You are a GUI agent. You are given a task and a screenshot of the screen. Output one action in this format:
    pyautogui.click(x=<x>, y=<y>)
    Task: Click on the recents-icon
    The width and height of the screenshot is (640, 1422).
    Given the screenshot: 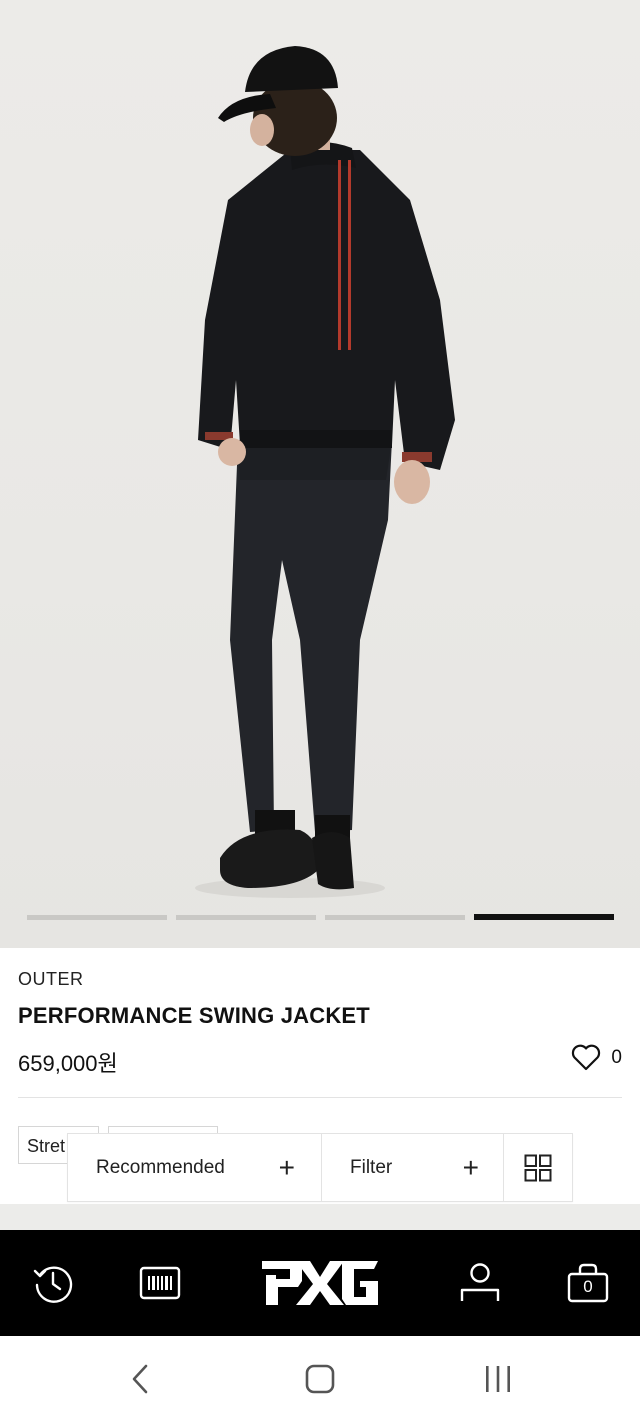 What is the action you would take?
    pyautogui.click(x=498, y=1379)
    